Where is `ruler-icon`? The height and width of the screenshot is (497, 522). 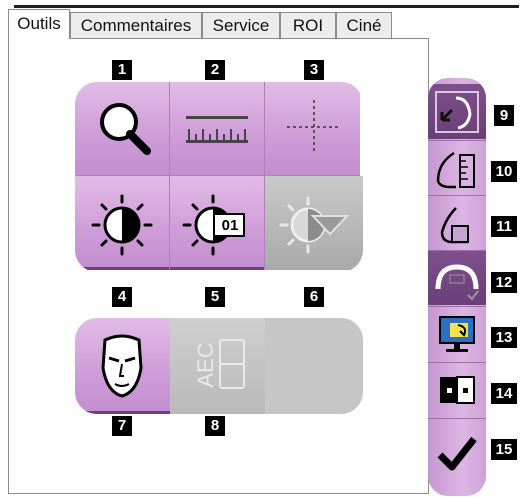
ruler-icon is located at coordinates (217, 129).